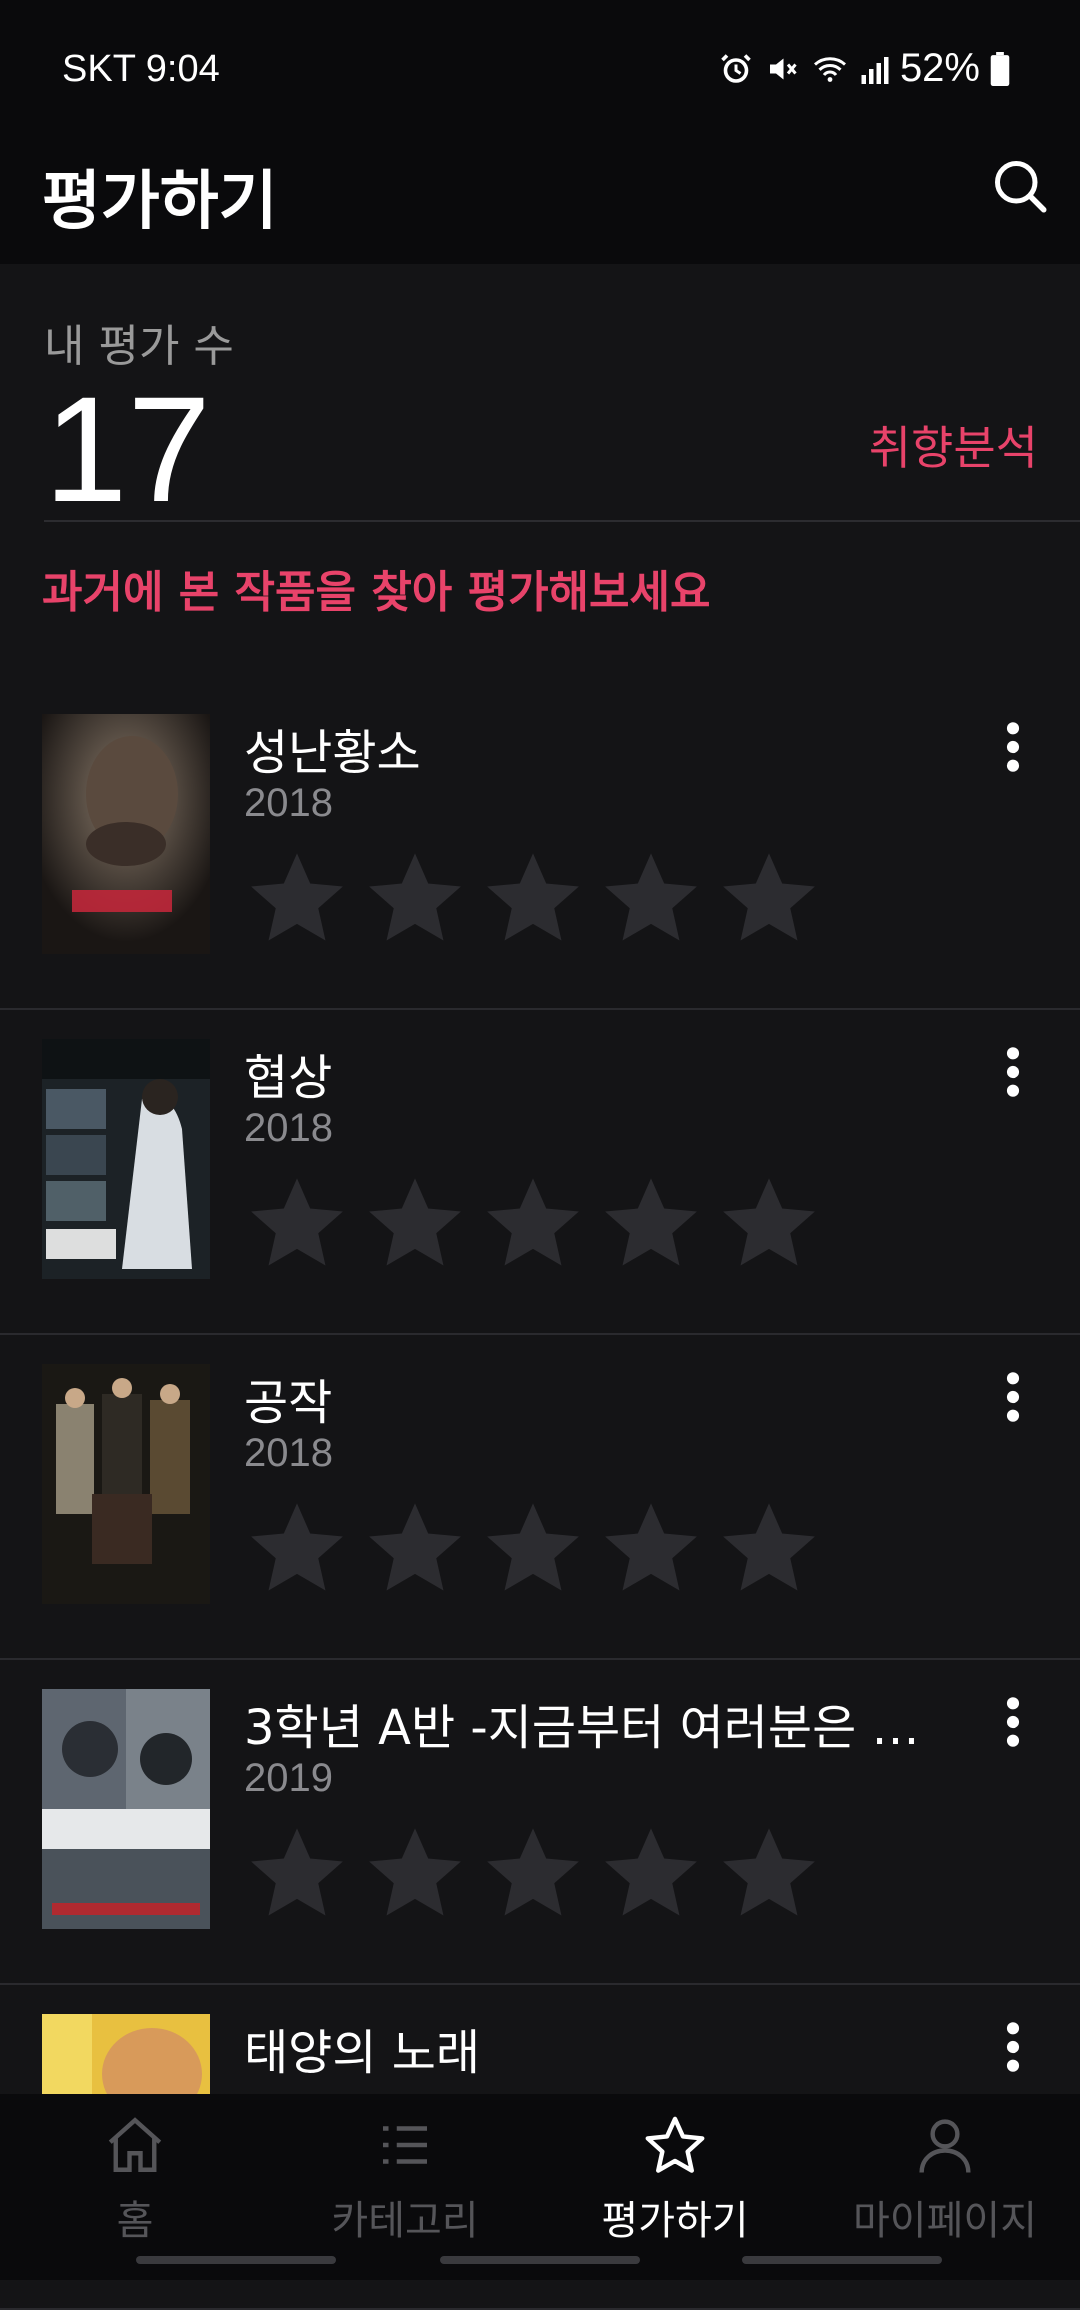  Describe the element at coordinates (939, 68) in the screenshot. I see `battery-percent: 52%` at that location.